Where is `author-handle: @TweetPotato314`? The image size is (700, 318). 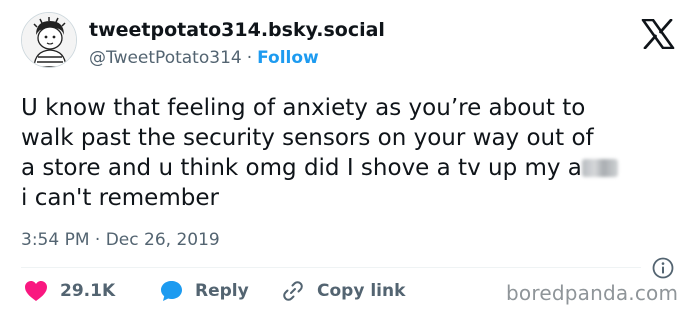 author-handle: @TweetPotato314 is located at coordinates (165, 58).